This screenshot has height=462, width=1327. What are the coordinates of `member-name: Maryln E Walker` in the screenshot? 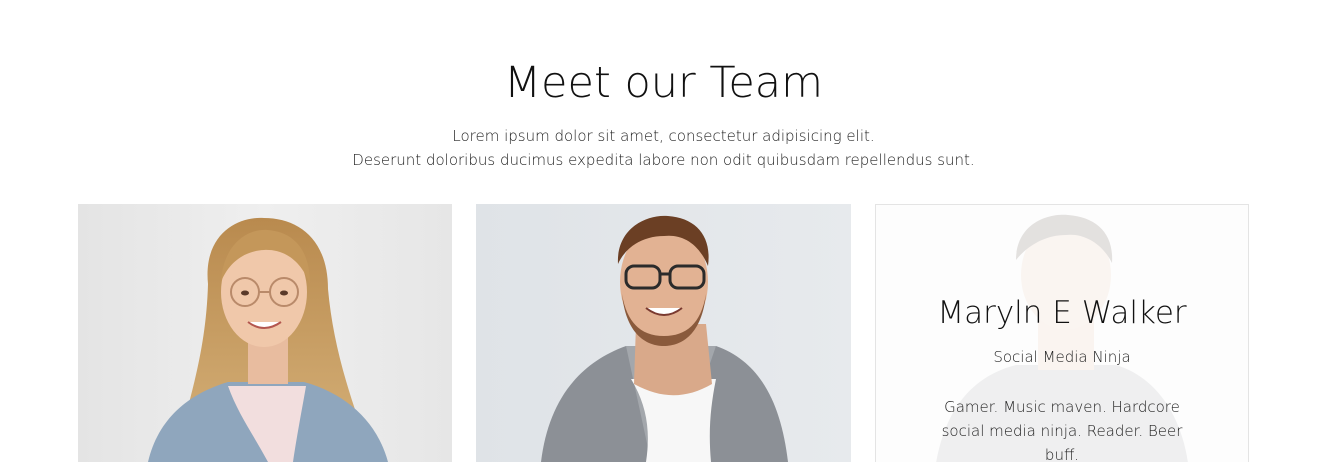 It's located at (1062, 313).